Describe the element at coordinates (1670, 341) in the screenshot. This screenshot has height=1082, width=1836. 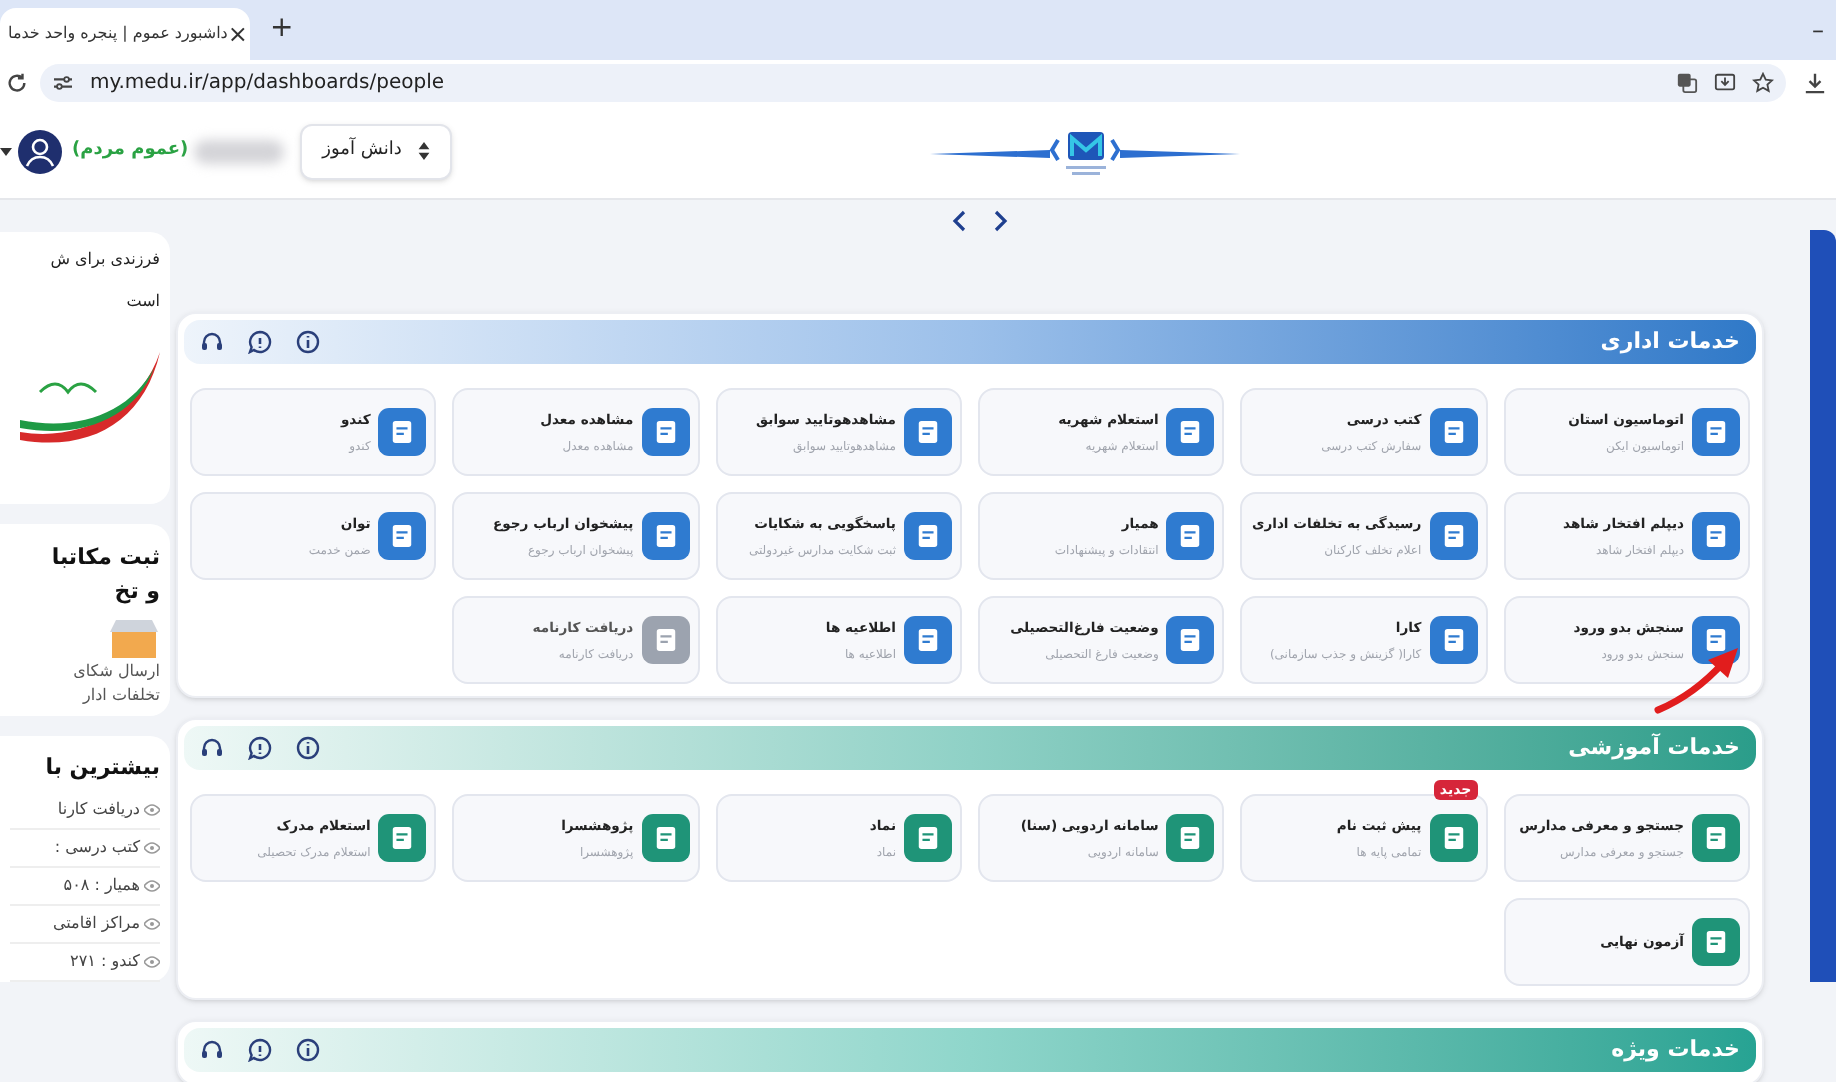
I see `section-title: خدمات اداری` at that location.